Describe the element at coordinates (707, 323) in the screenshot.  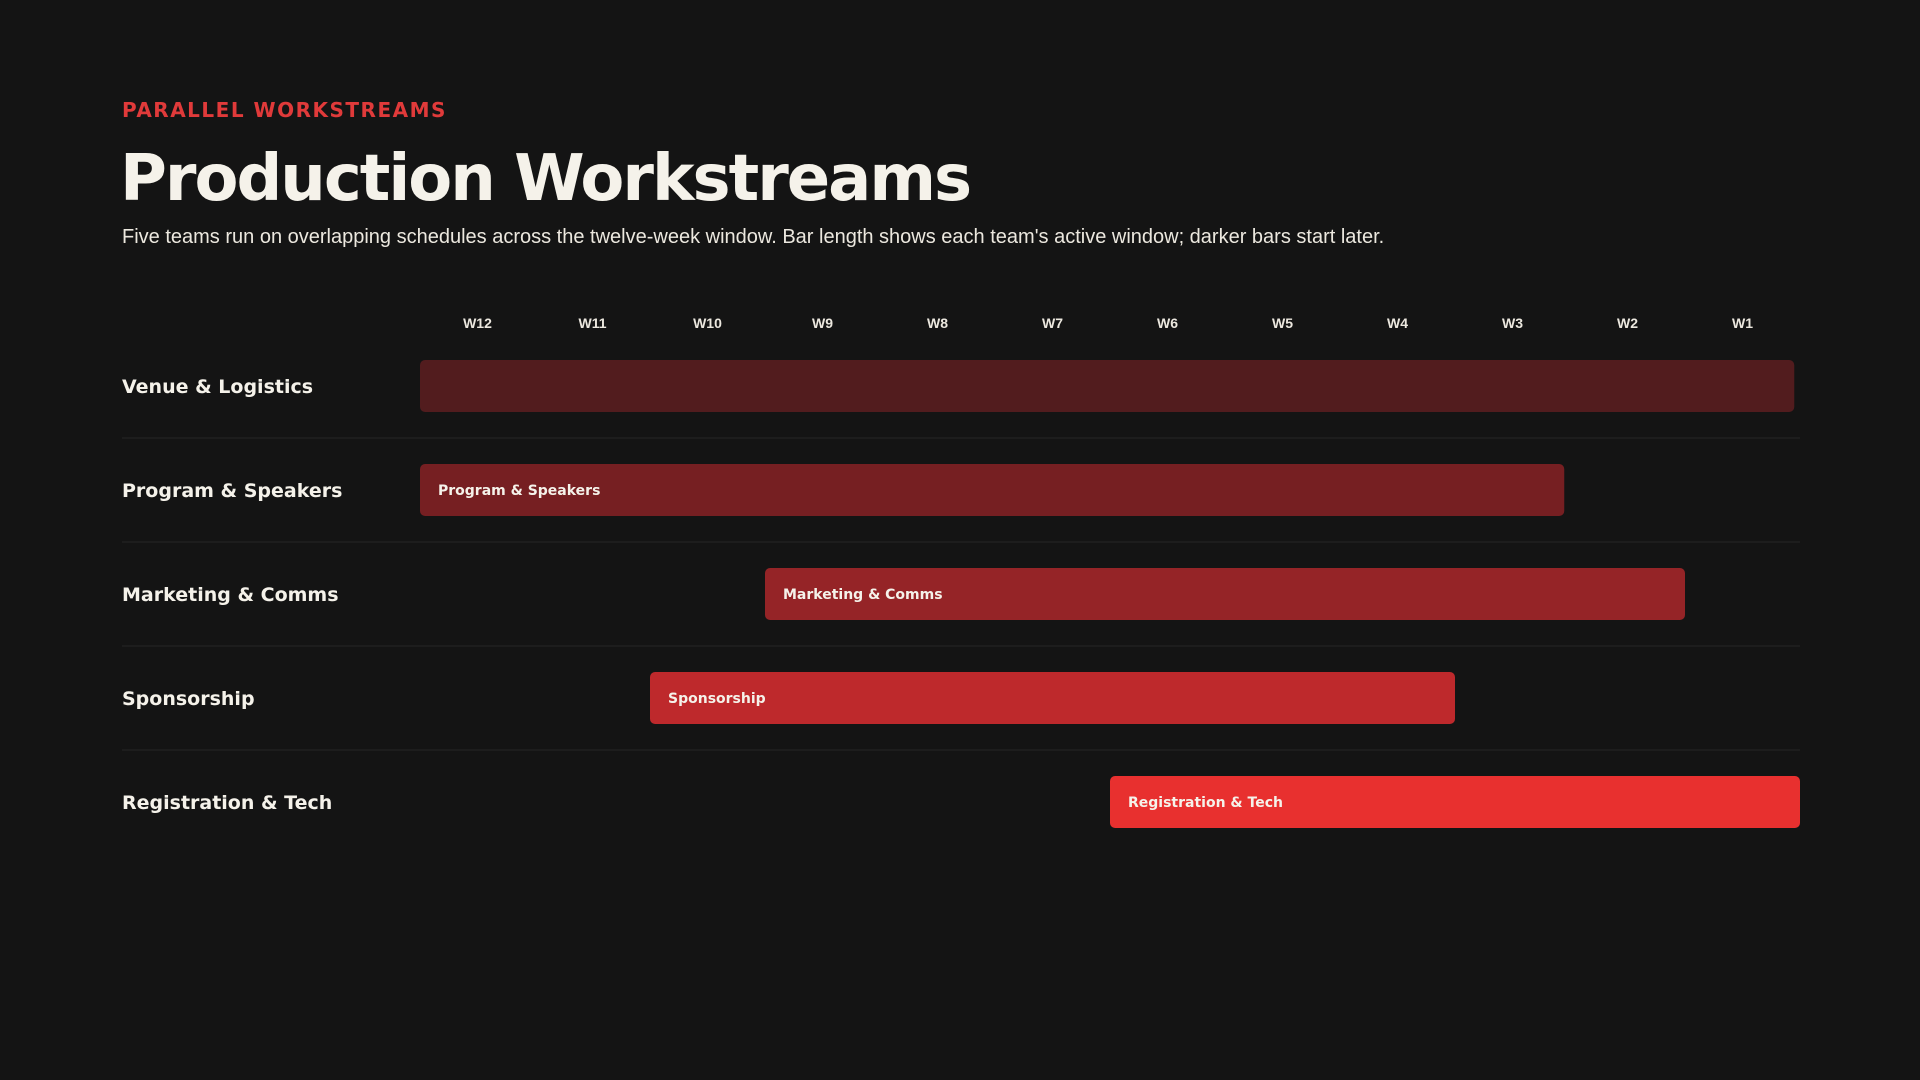
I see `week-tick-label: W10` at that location.